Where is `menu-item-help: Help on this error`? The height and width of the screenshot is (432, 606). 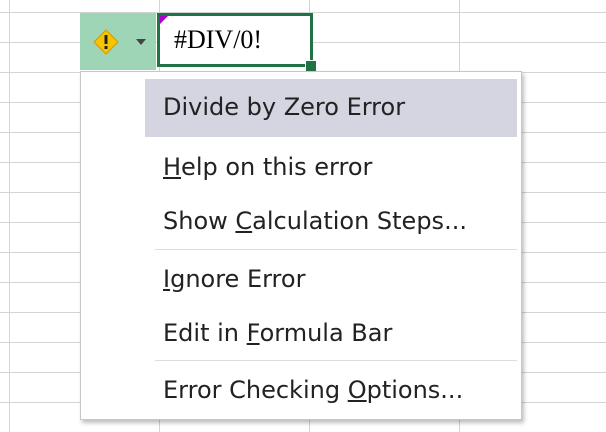
menu-item-help: Help on this error is located at coordinates (331, 166).